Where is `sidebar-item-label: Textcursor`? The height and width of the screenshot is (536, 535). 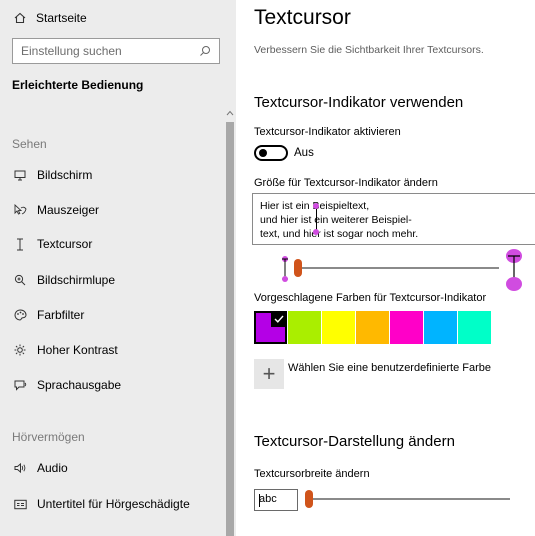
sidebar-item-label: Textcursor is located at coordinates (65, 244).